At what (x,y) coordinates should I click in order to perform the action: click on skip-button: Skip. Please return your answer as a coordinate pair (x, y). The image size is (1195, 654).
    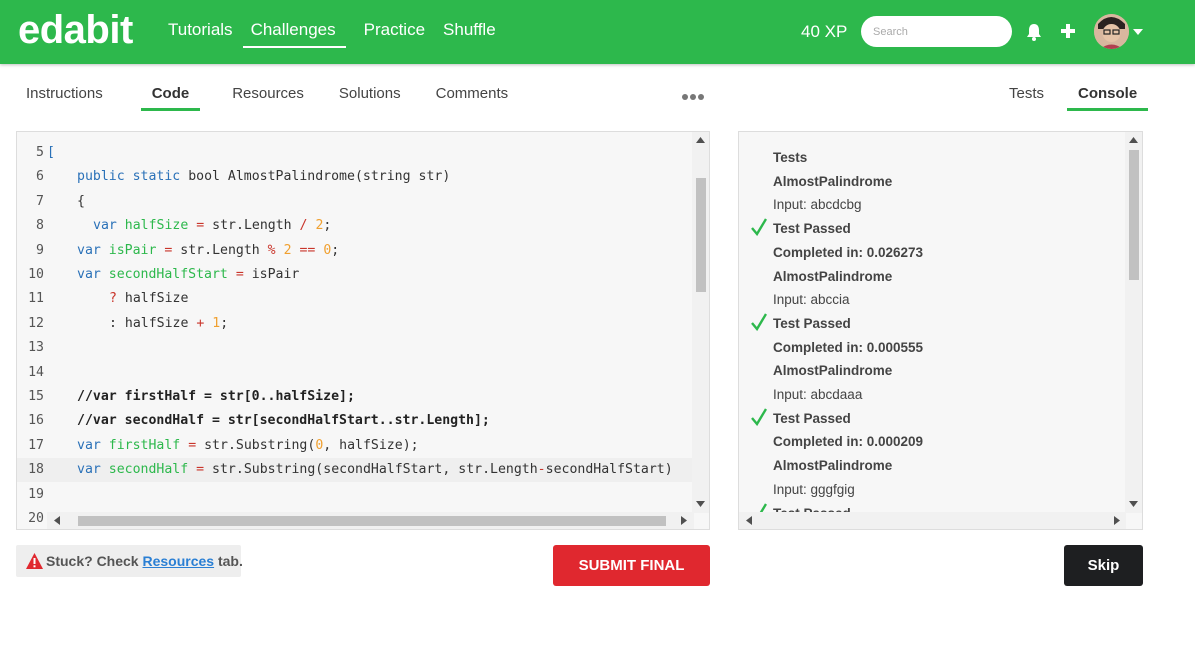
    Looking at the image, I should click on (1103, 565).